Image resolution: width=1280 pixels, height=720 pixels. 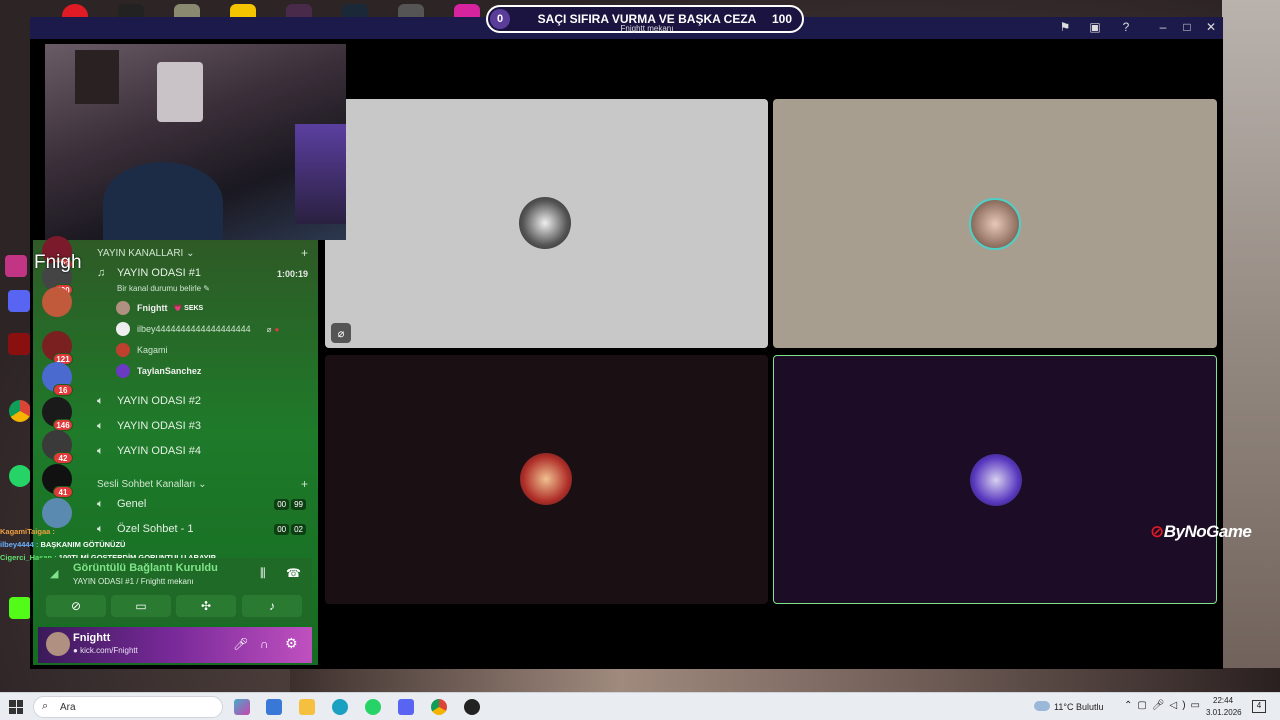 What do you see at coordinates (152, 308) in the screenshot?
I see `user-name: Fnightt` at bounding box center [152, 308].